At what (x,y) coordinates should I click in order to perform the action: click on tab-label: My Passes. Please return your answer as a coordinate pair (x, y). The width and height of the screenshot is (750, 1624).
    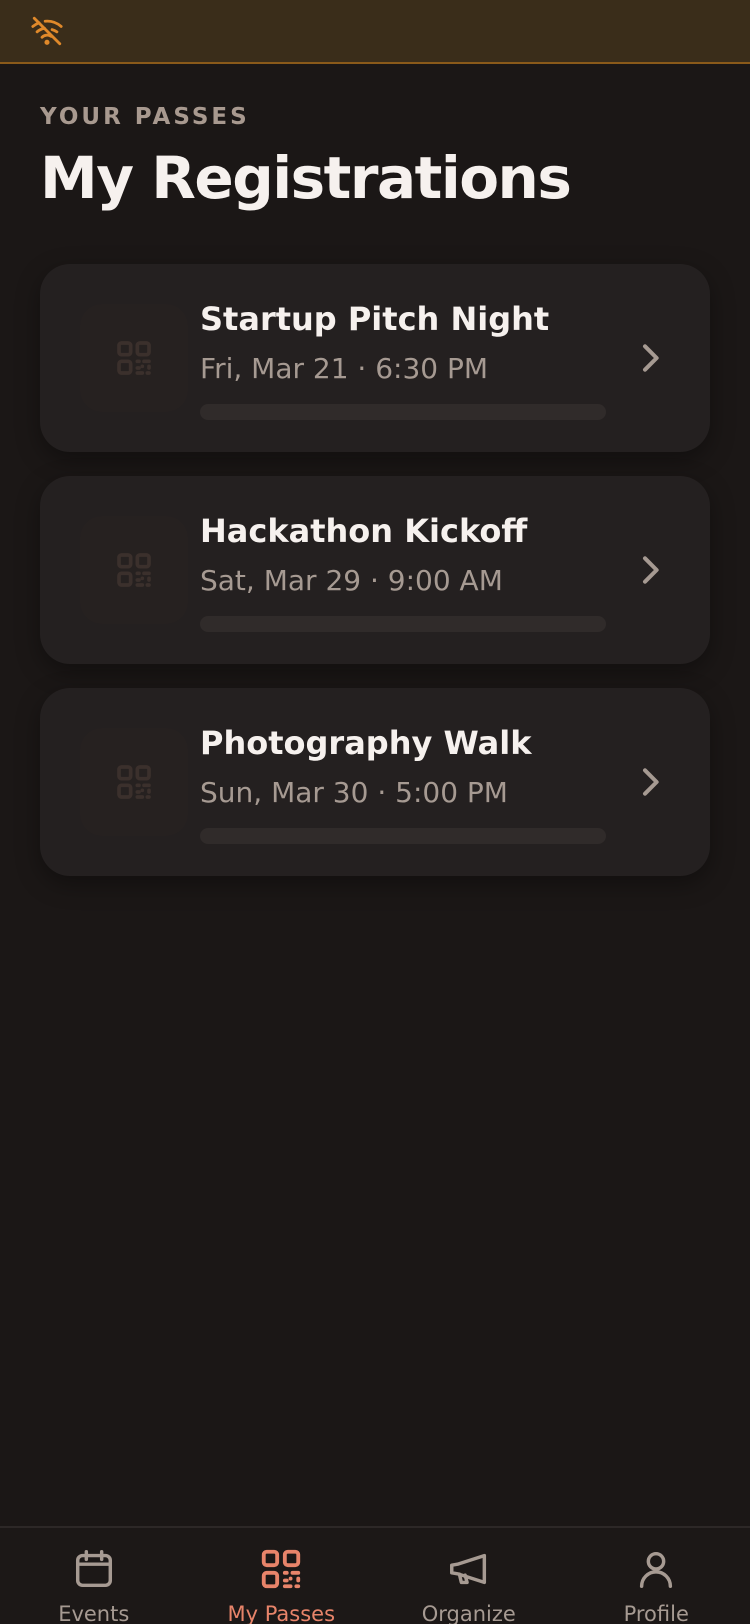
    Looking at the image, I should click on (281, 1613).